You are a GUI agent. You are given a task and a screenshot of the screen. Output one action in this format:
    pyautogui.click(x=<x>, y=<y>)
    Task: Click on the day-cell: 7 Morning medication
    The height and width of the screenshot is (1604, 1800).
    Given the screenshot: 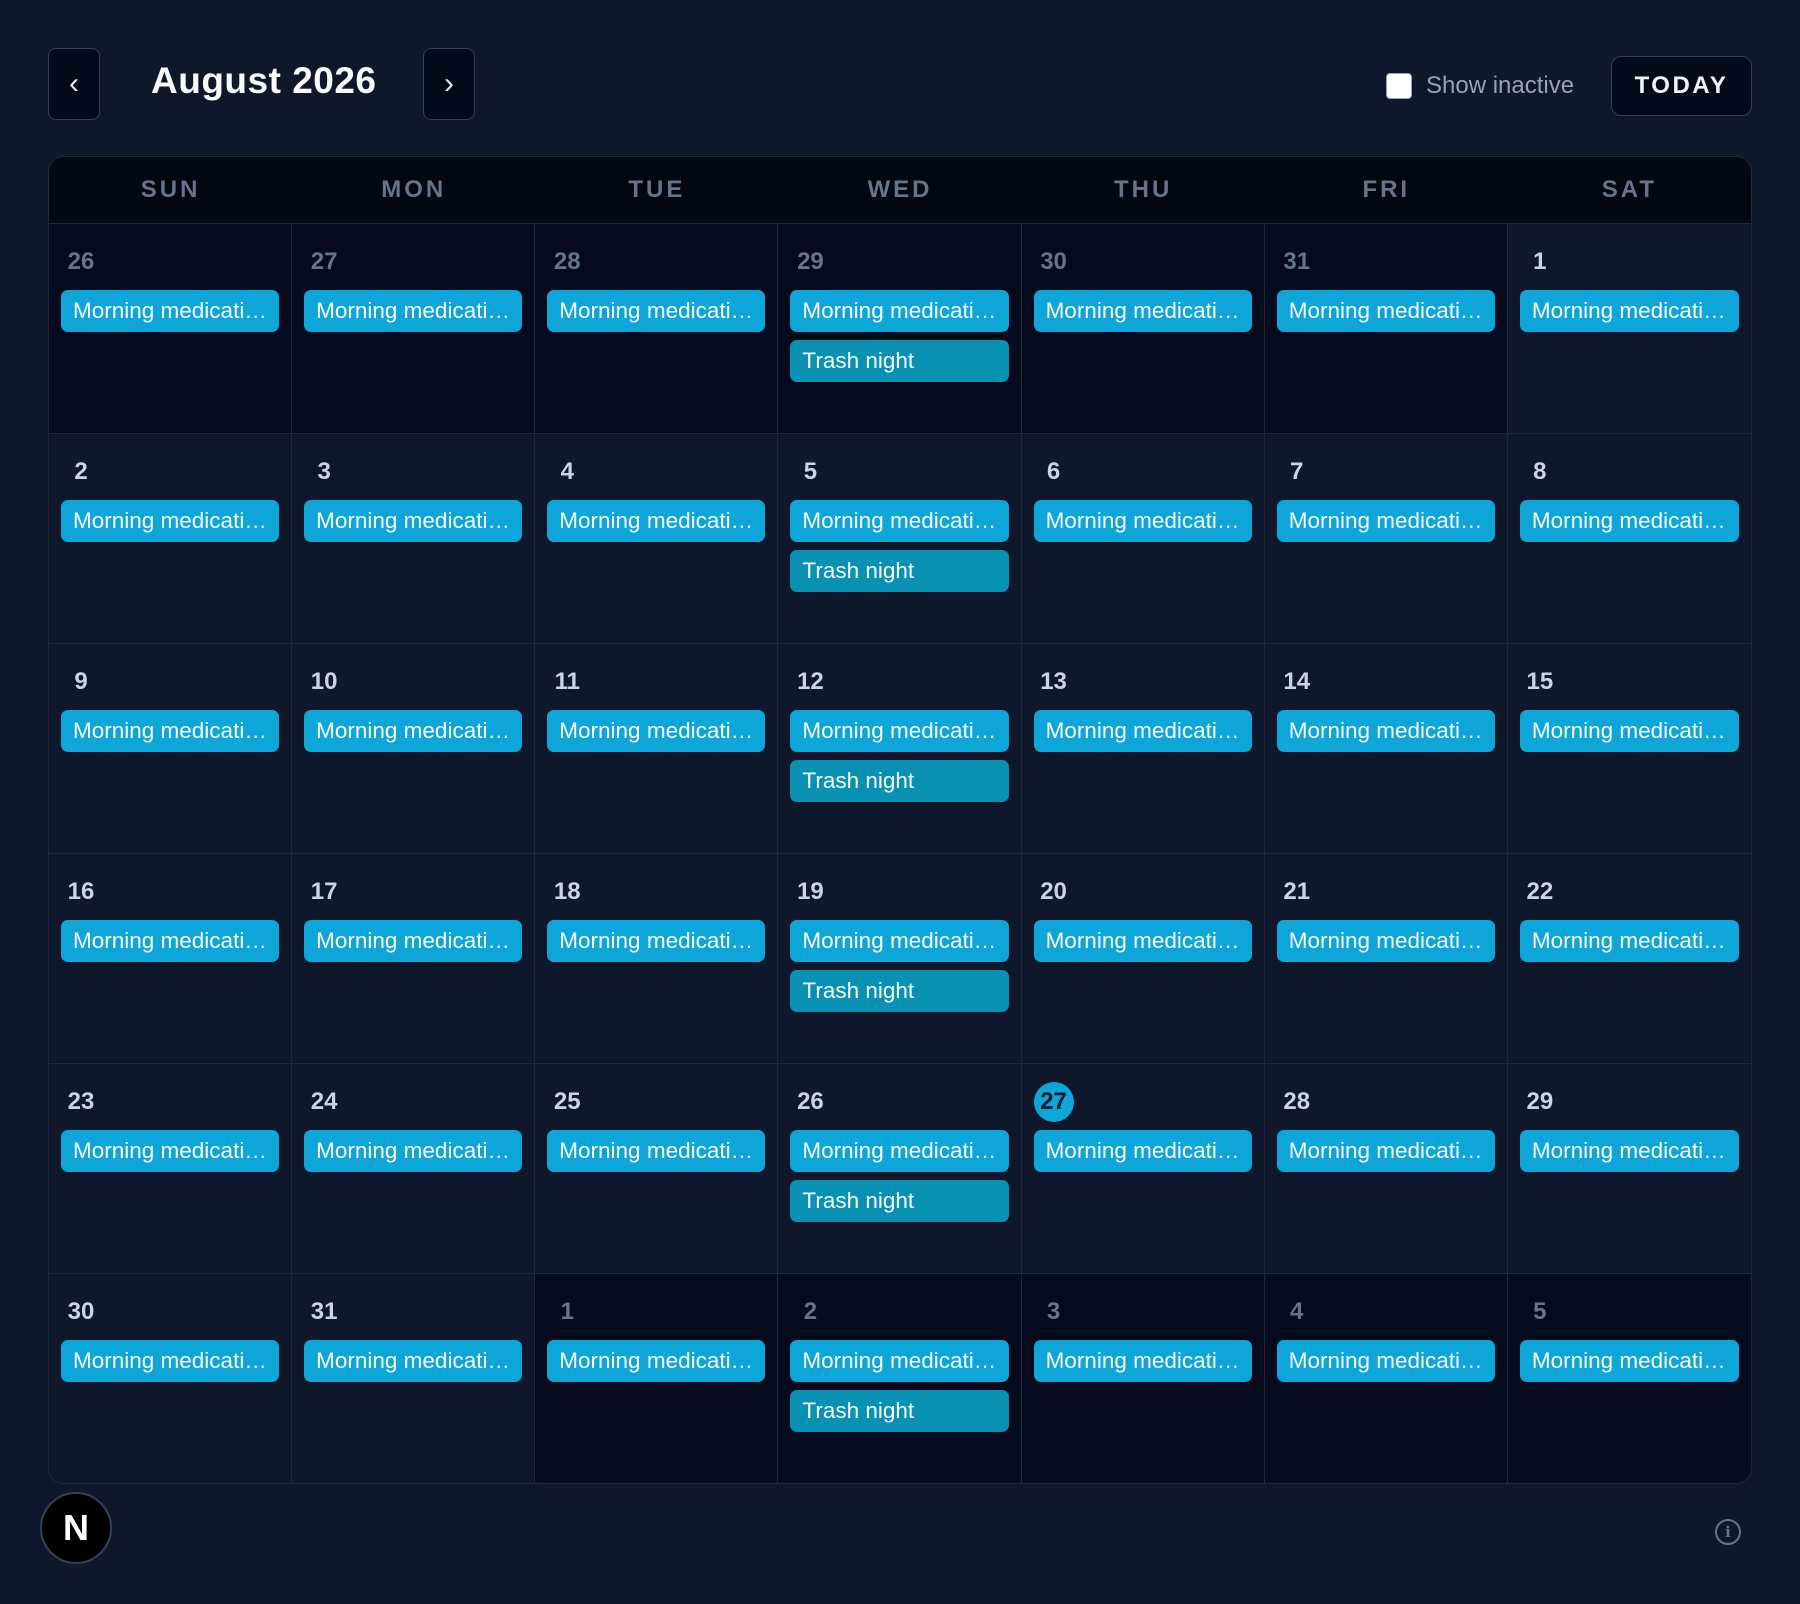 What is the action you would take?
    pyautogui.click(x=1386, y=539)
    